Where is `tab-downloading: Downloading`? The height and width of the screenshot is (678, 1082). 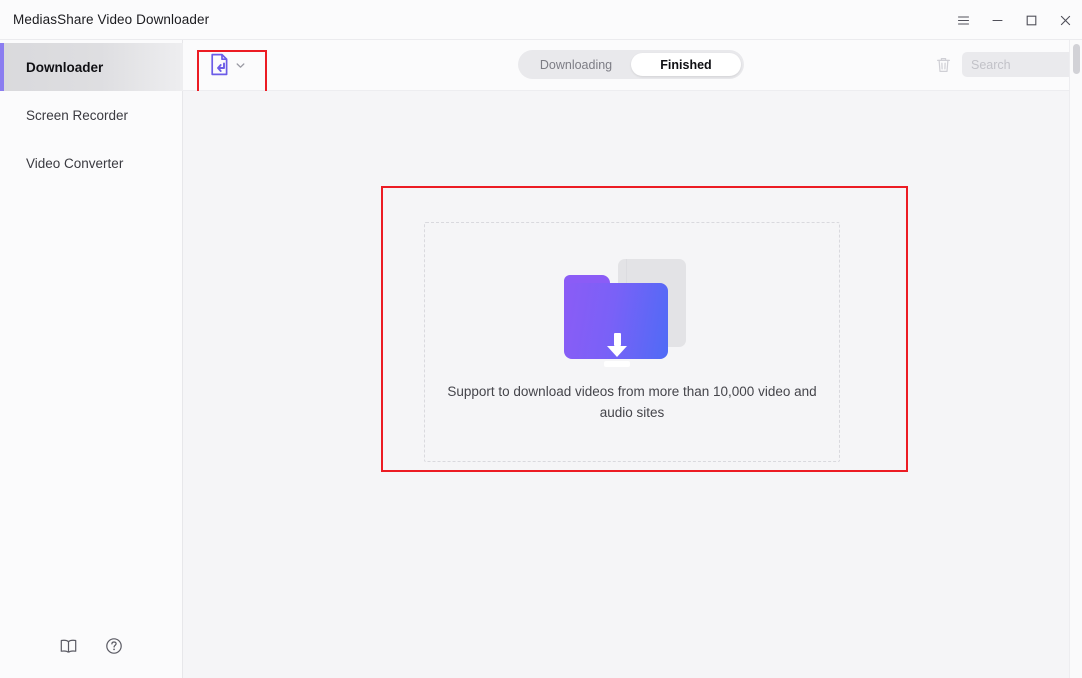
tab-downloading: Downloading is located at coordinates (576, 64).